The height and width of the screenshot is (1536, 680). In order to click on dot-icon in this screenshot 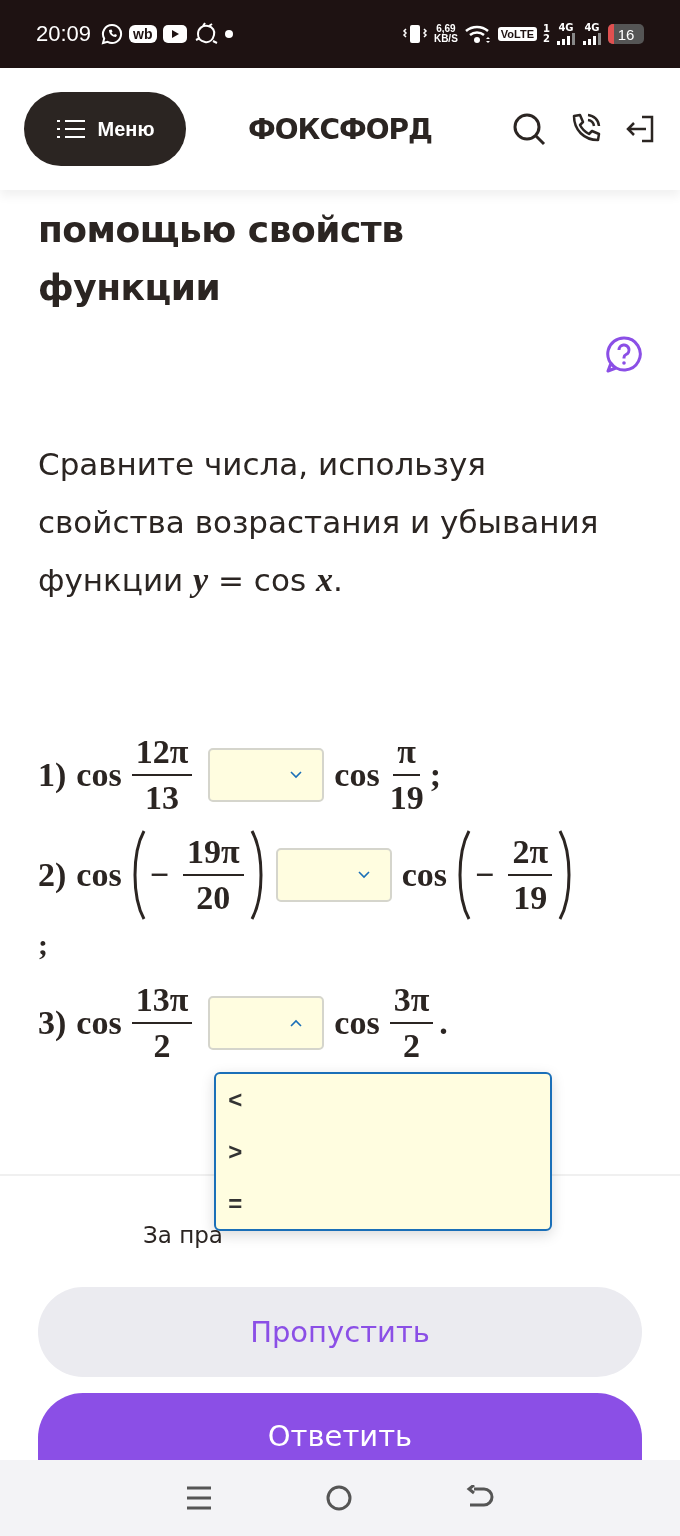, I will do `click(228, 34)`.